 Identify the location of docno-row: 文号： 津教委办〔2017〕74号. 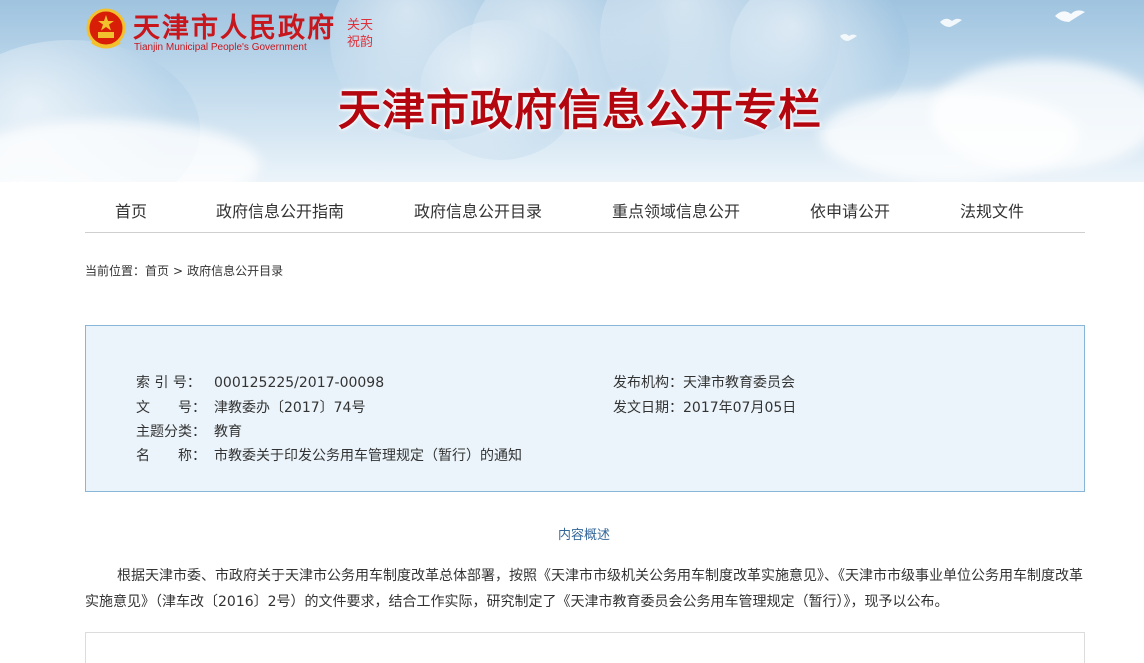
(250, 407).